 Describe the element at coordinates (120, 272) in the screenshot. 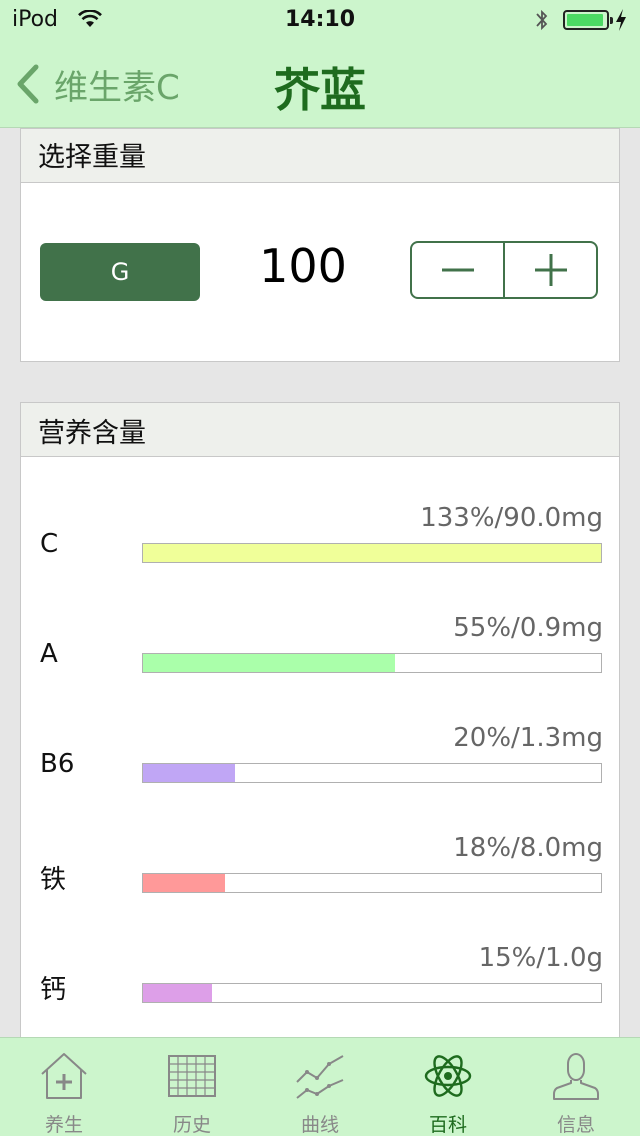

I see `unit-button: G` at that location.